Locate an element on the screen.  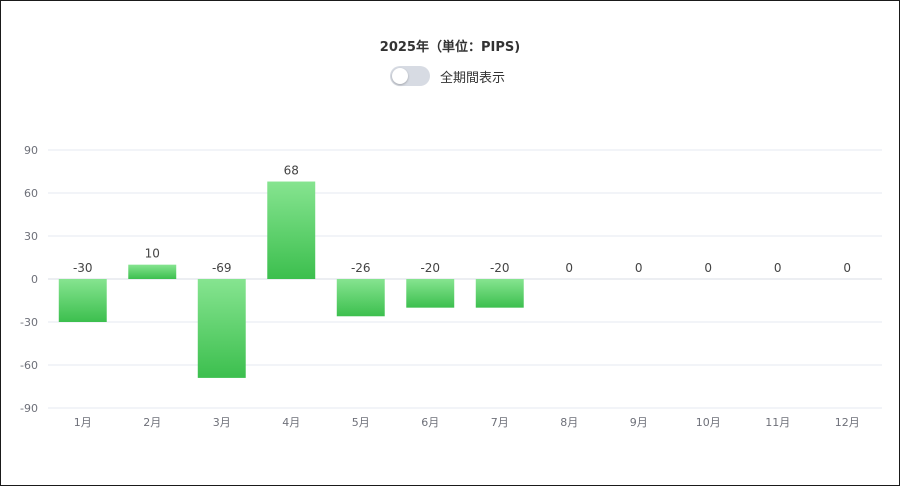
y-axis-ticks: 90 60 30 0 -30 -60 -90 is located at coordinates (29, 279).